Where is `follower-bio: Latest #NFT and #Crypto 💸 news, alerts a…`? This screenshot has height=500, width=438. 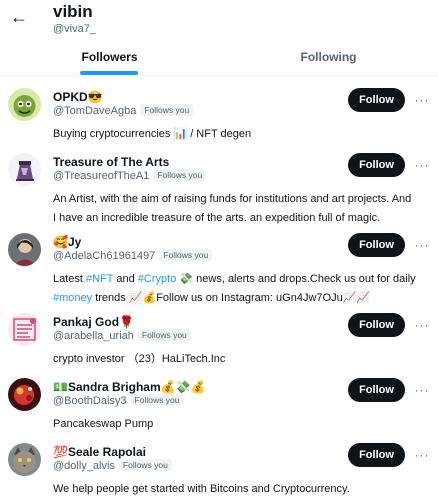 follower-bio: Latest #NFT and #Crypto 💸 news, alerts a… is located at coordinates (234, 288).